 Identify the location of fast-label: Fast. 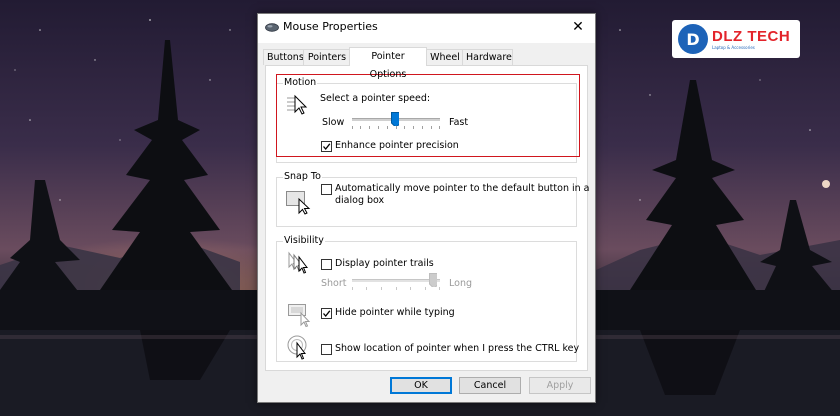
(459, 122).